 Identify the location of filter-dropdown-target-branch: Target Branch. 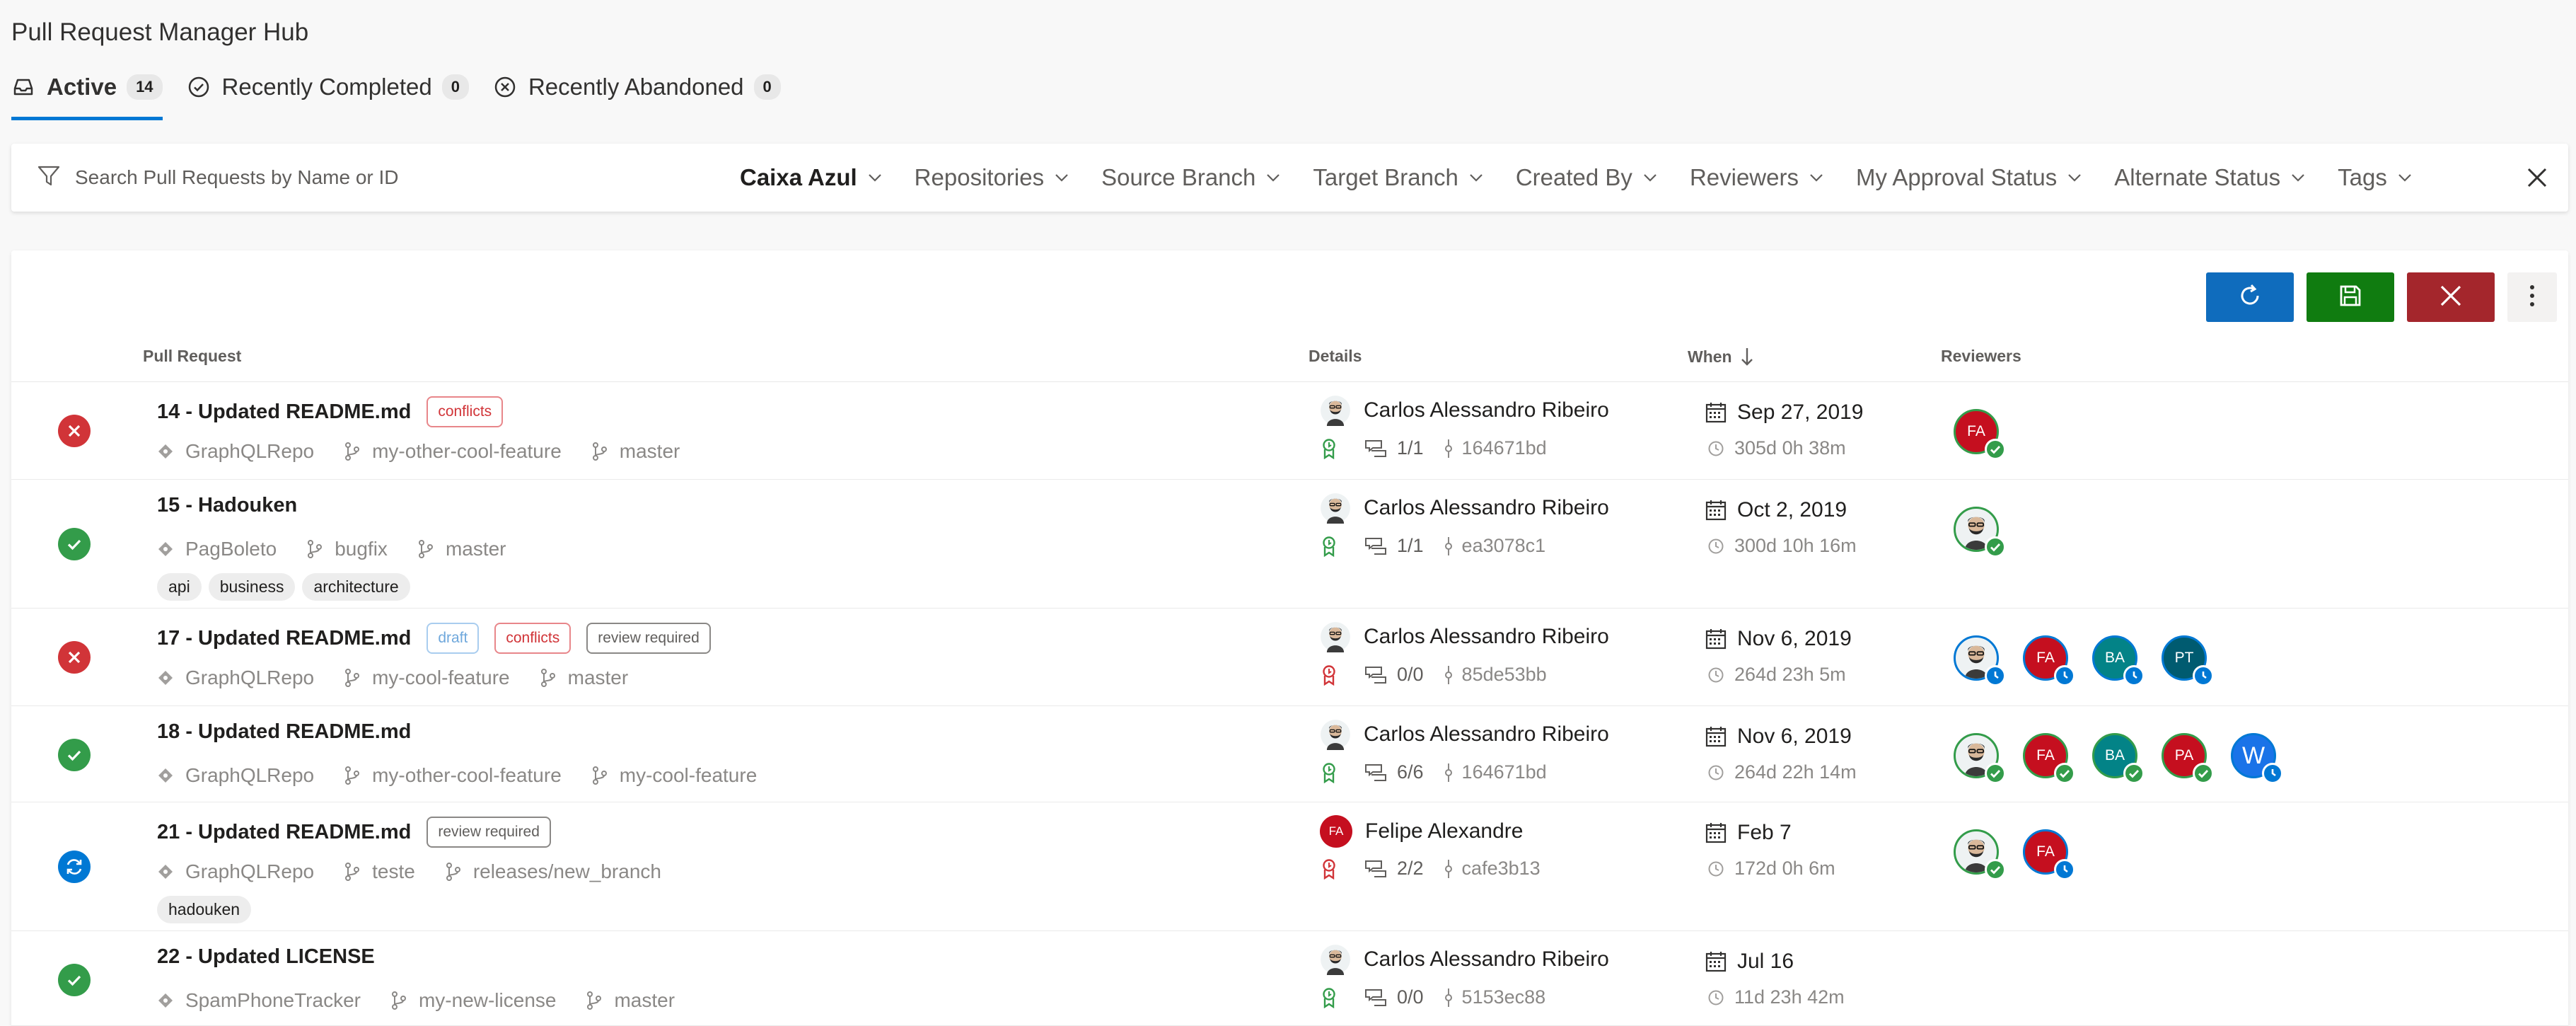
(1398, 177).